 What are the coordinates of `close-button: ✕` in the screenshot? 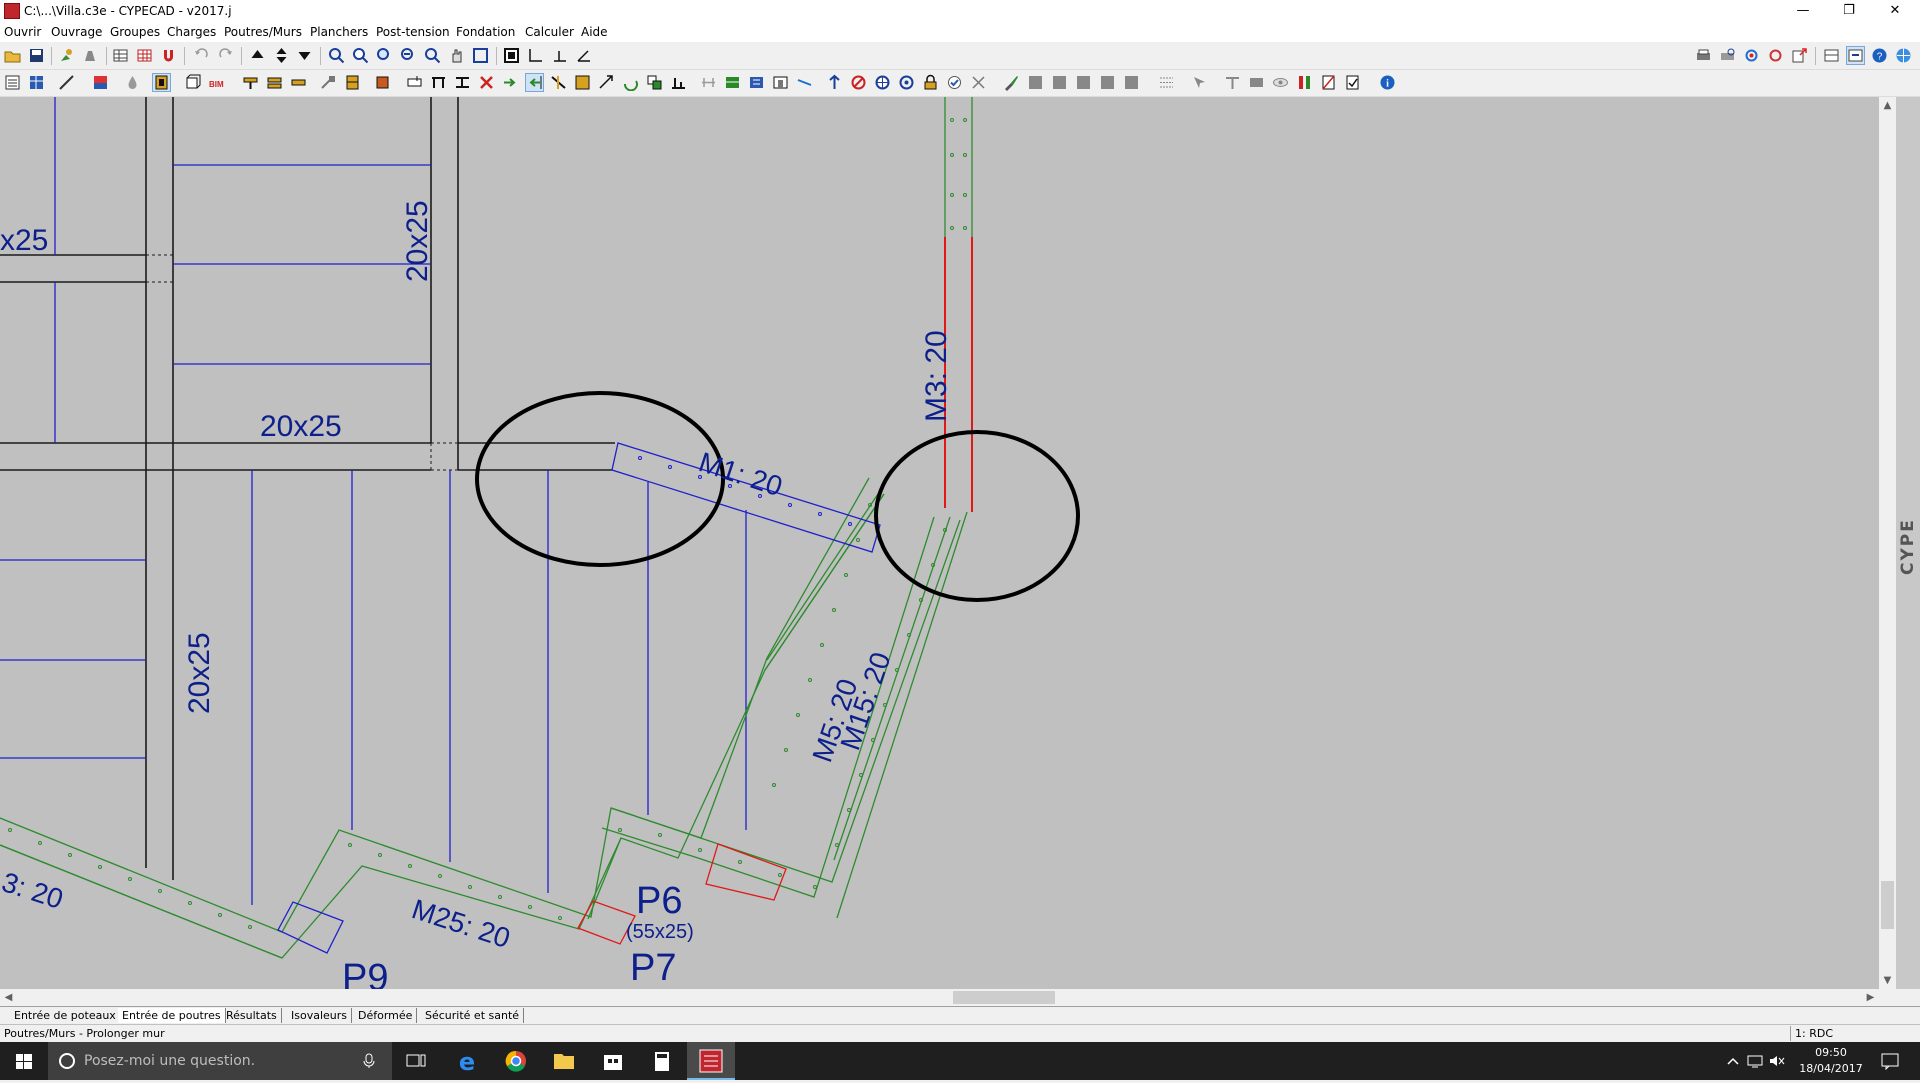 It's located at (1895, 11).